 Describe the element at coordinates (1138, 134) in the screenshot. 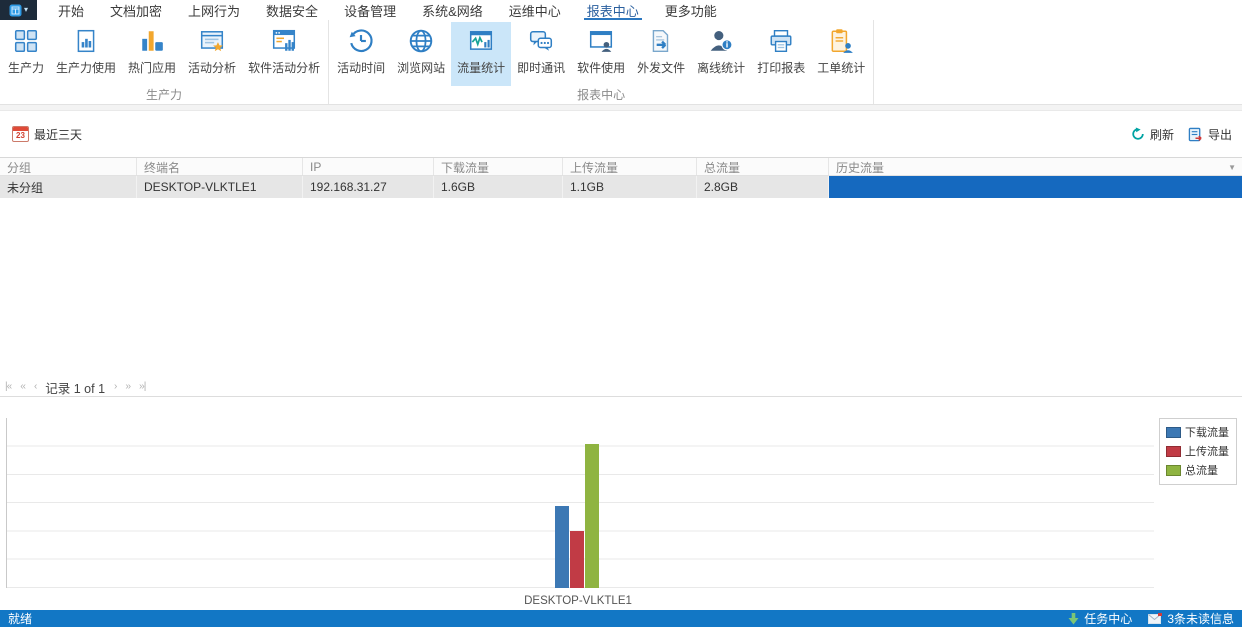

I see `refresh-icon` at that location.